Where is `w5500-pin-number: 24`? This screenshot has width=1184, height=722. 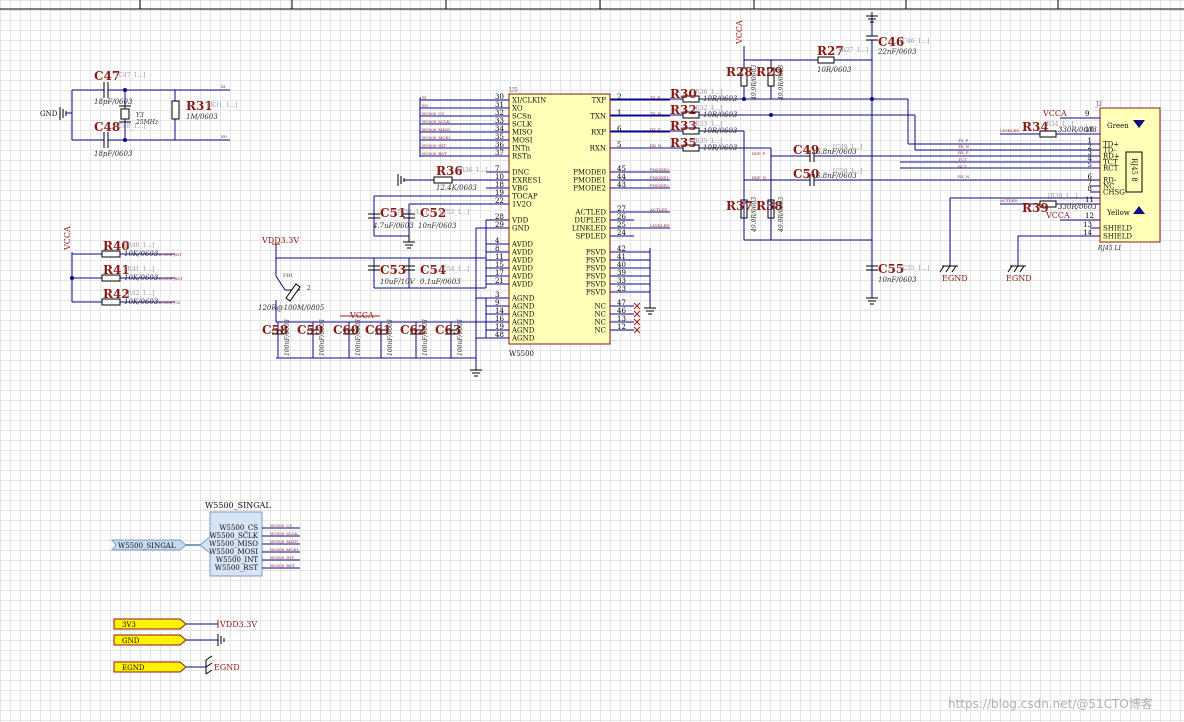
w5500-pin-number: 24 is located at coordinates (621, 233).